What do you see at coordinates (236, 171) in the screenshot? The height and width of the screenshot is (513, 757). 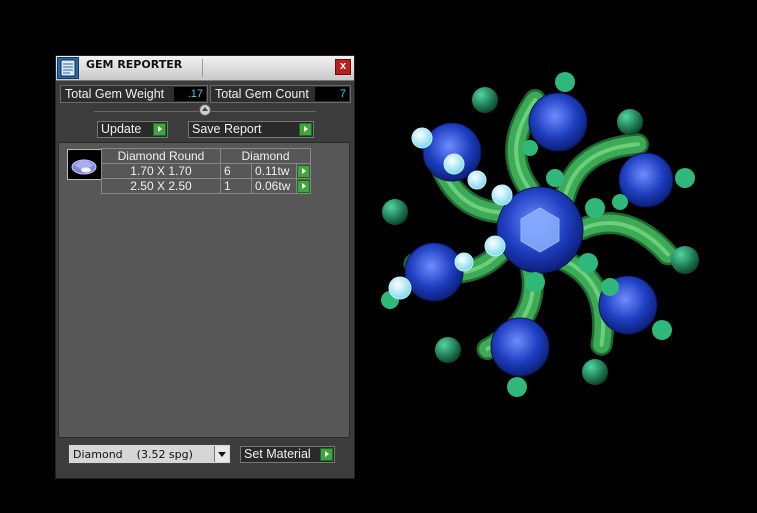 I see `gem-count-cell: 6` at bounding box center [236, 171].